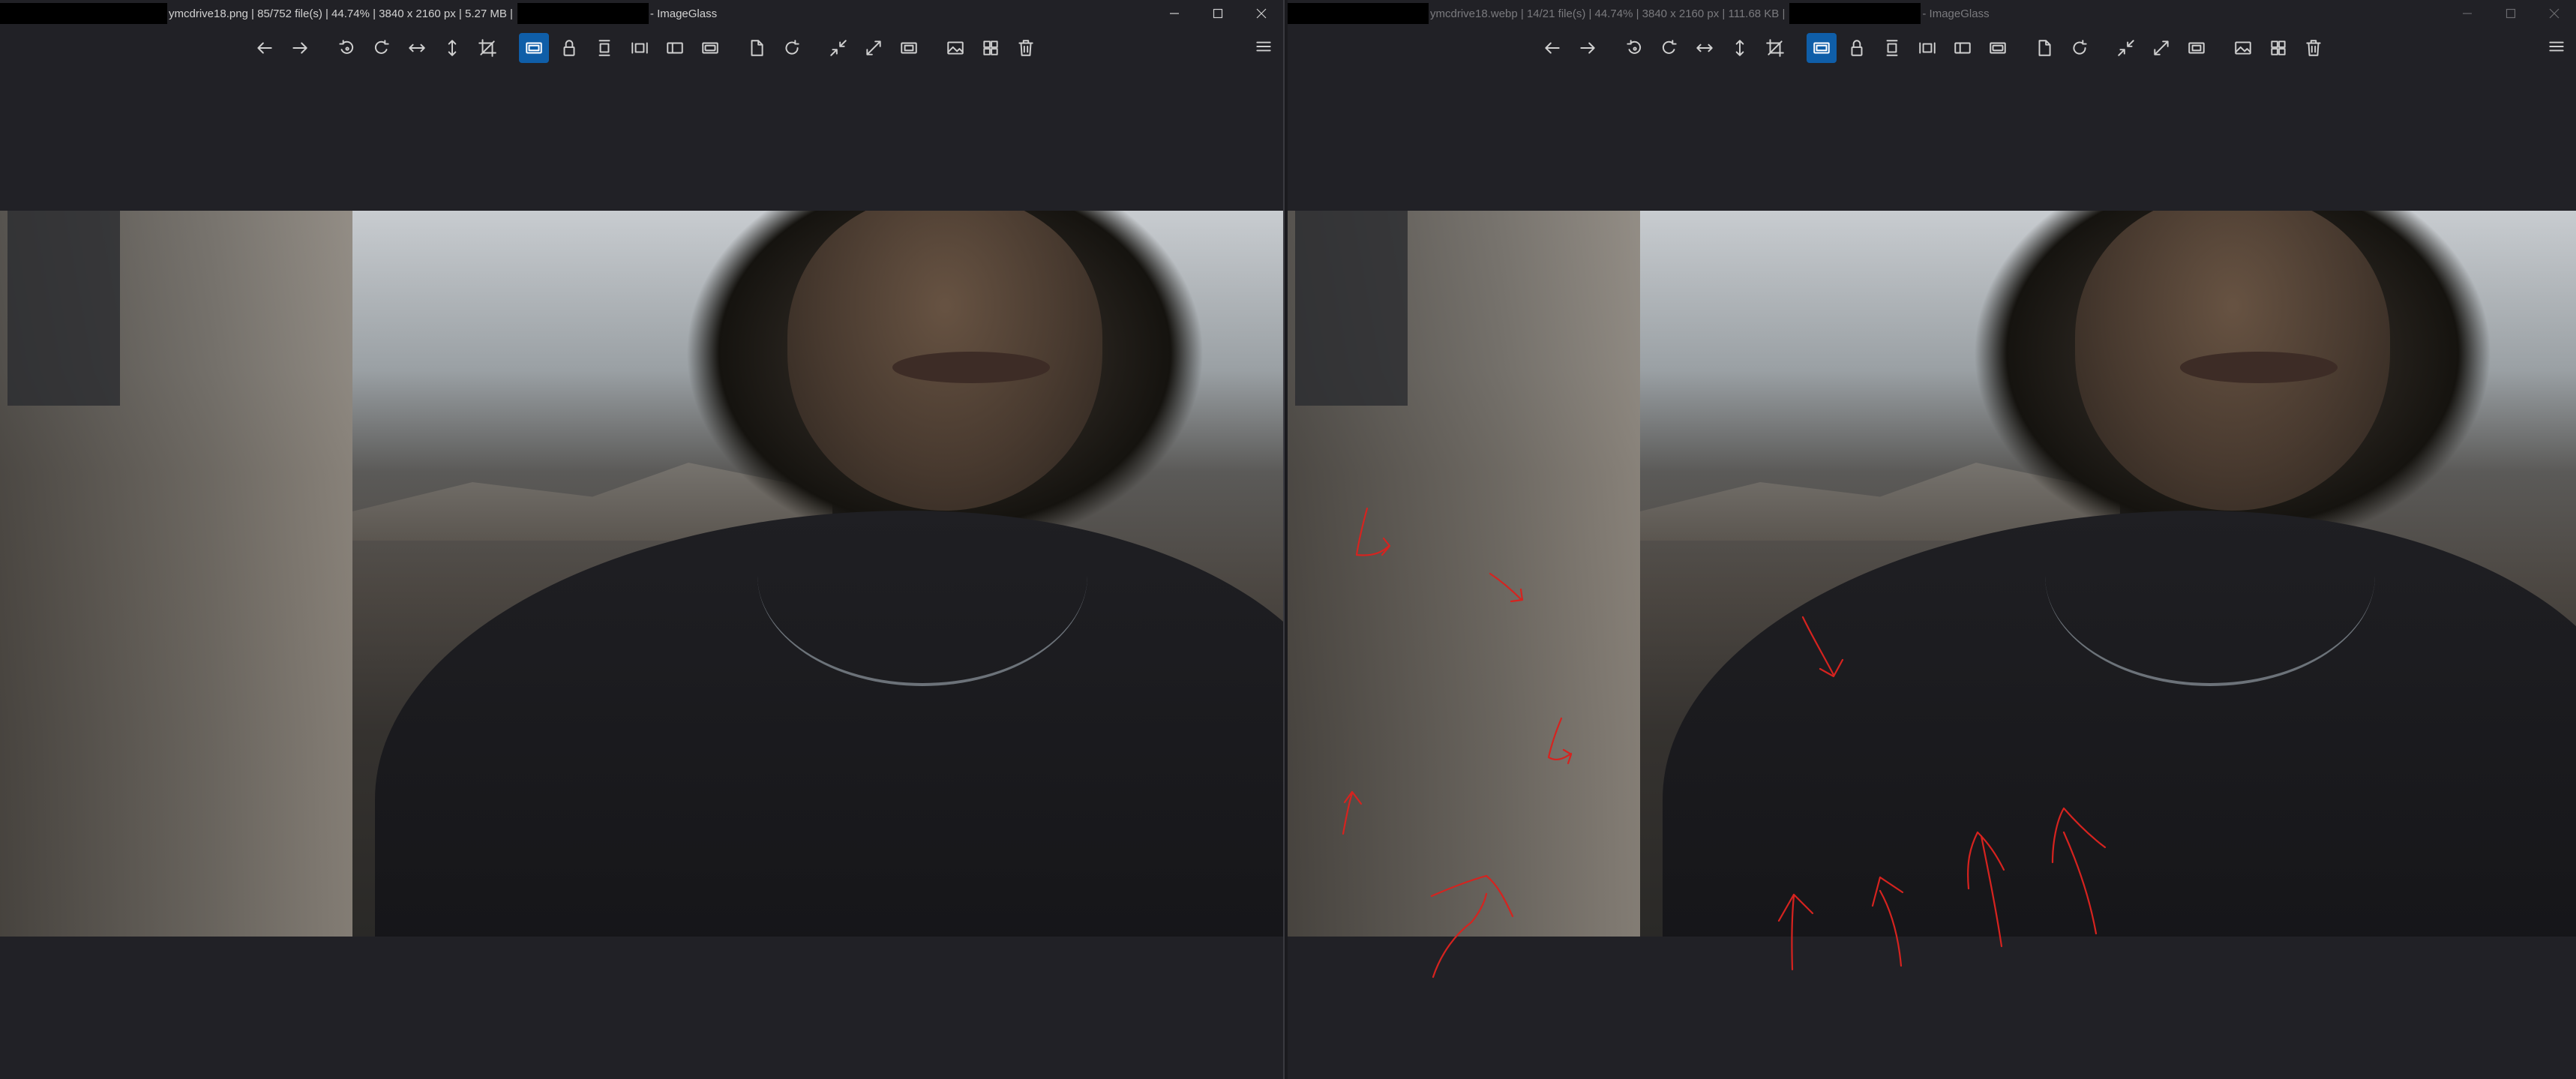  I want to click on crop-icon, so click(487, 48).